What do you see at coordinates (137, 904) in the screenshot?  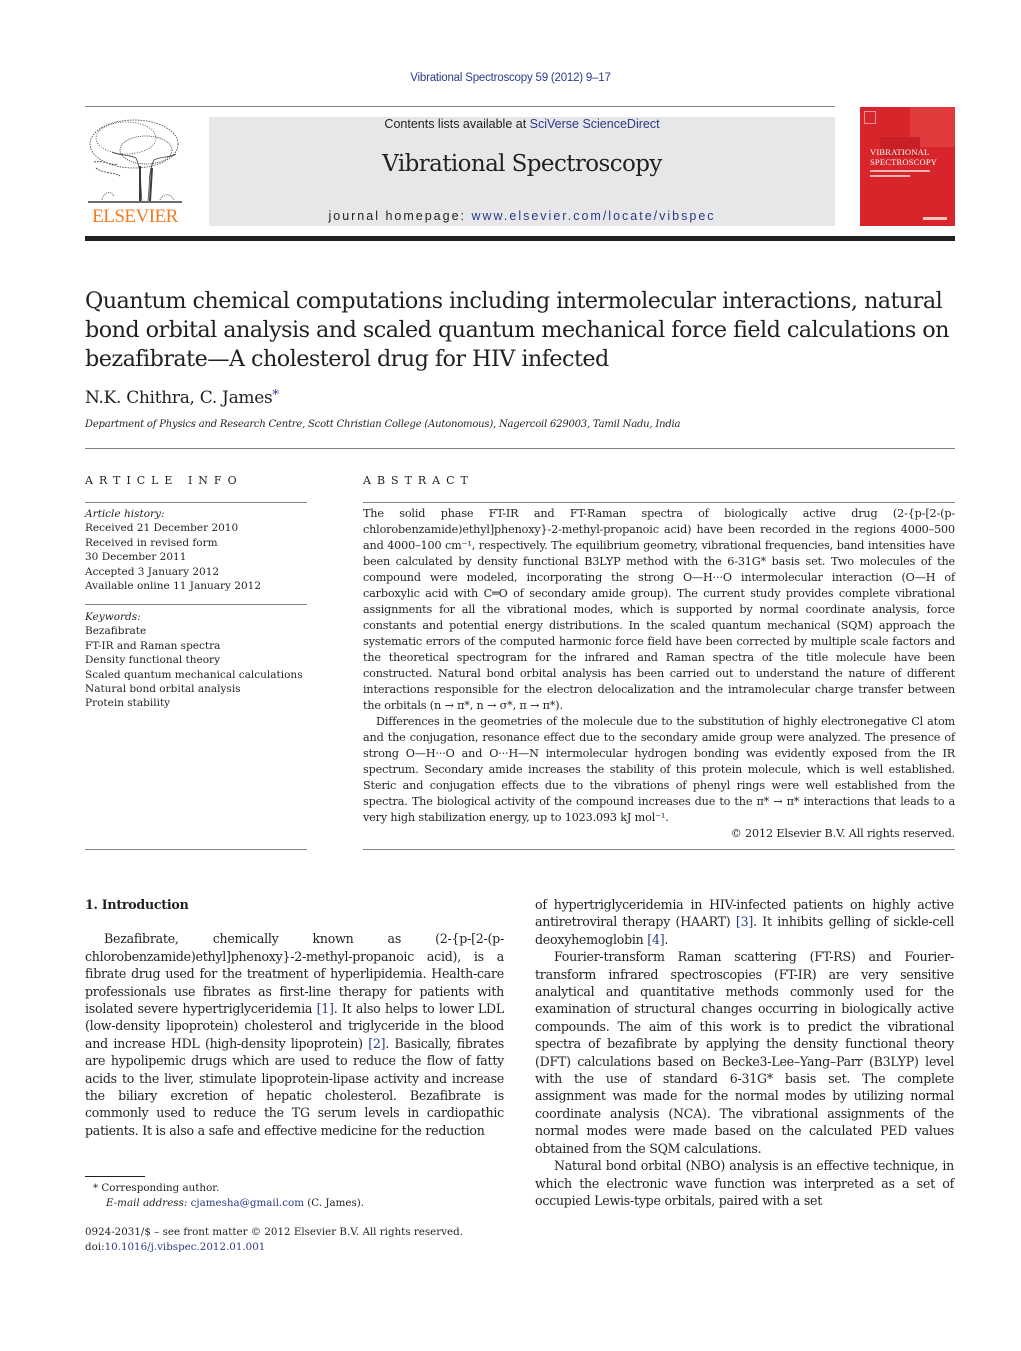 I see `section-heading: 1. Introduction` at bounding box center [137, 904].